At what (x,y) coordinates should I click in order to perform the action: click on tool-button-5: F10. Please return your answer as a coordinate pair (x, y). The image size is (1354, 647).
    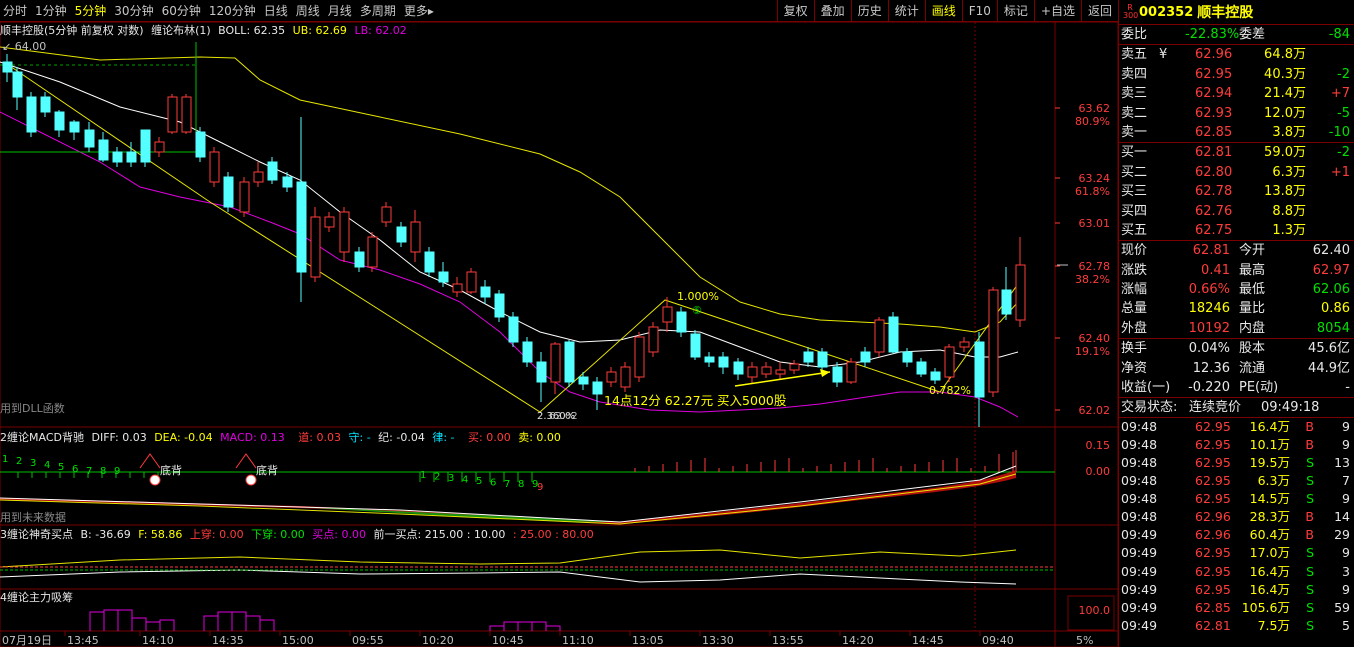
    Looking at the image, I should click on (979, 11).